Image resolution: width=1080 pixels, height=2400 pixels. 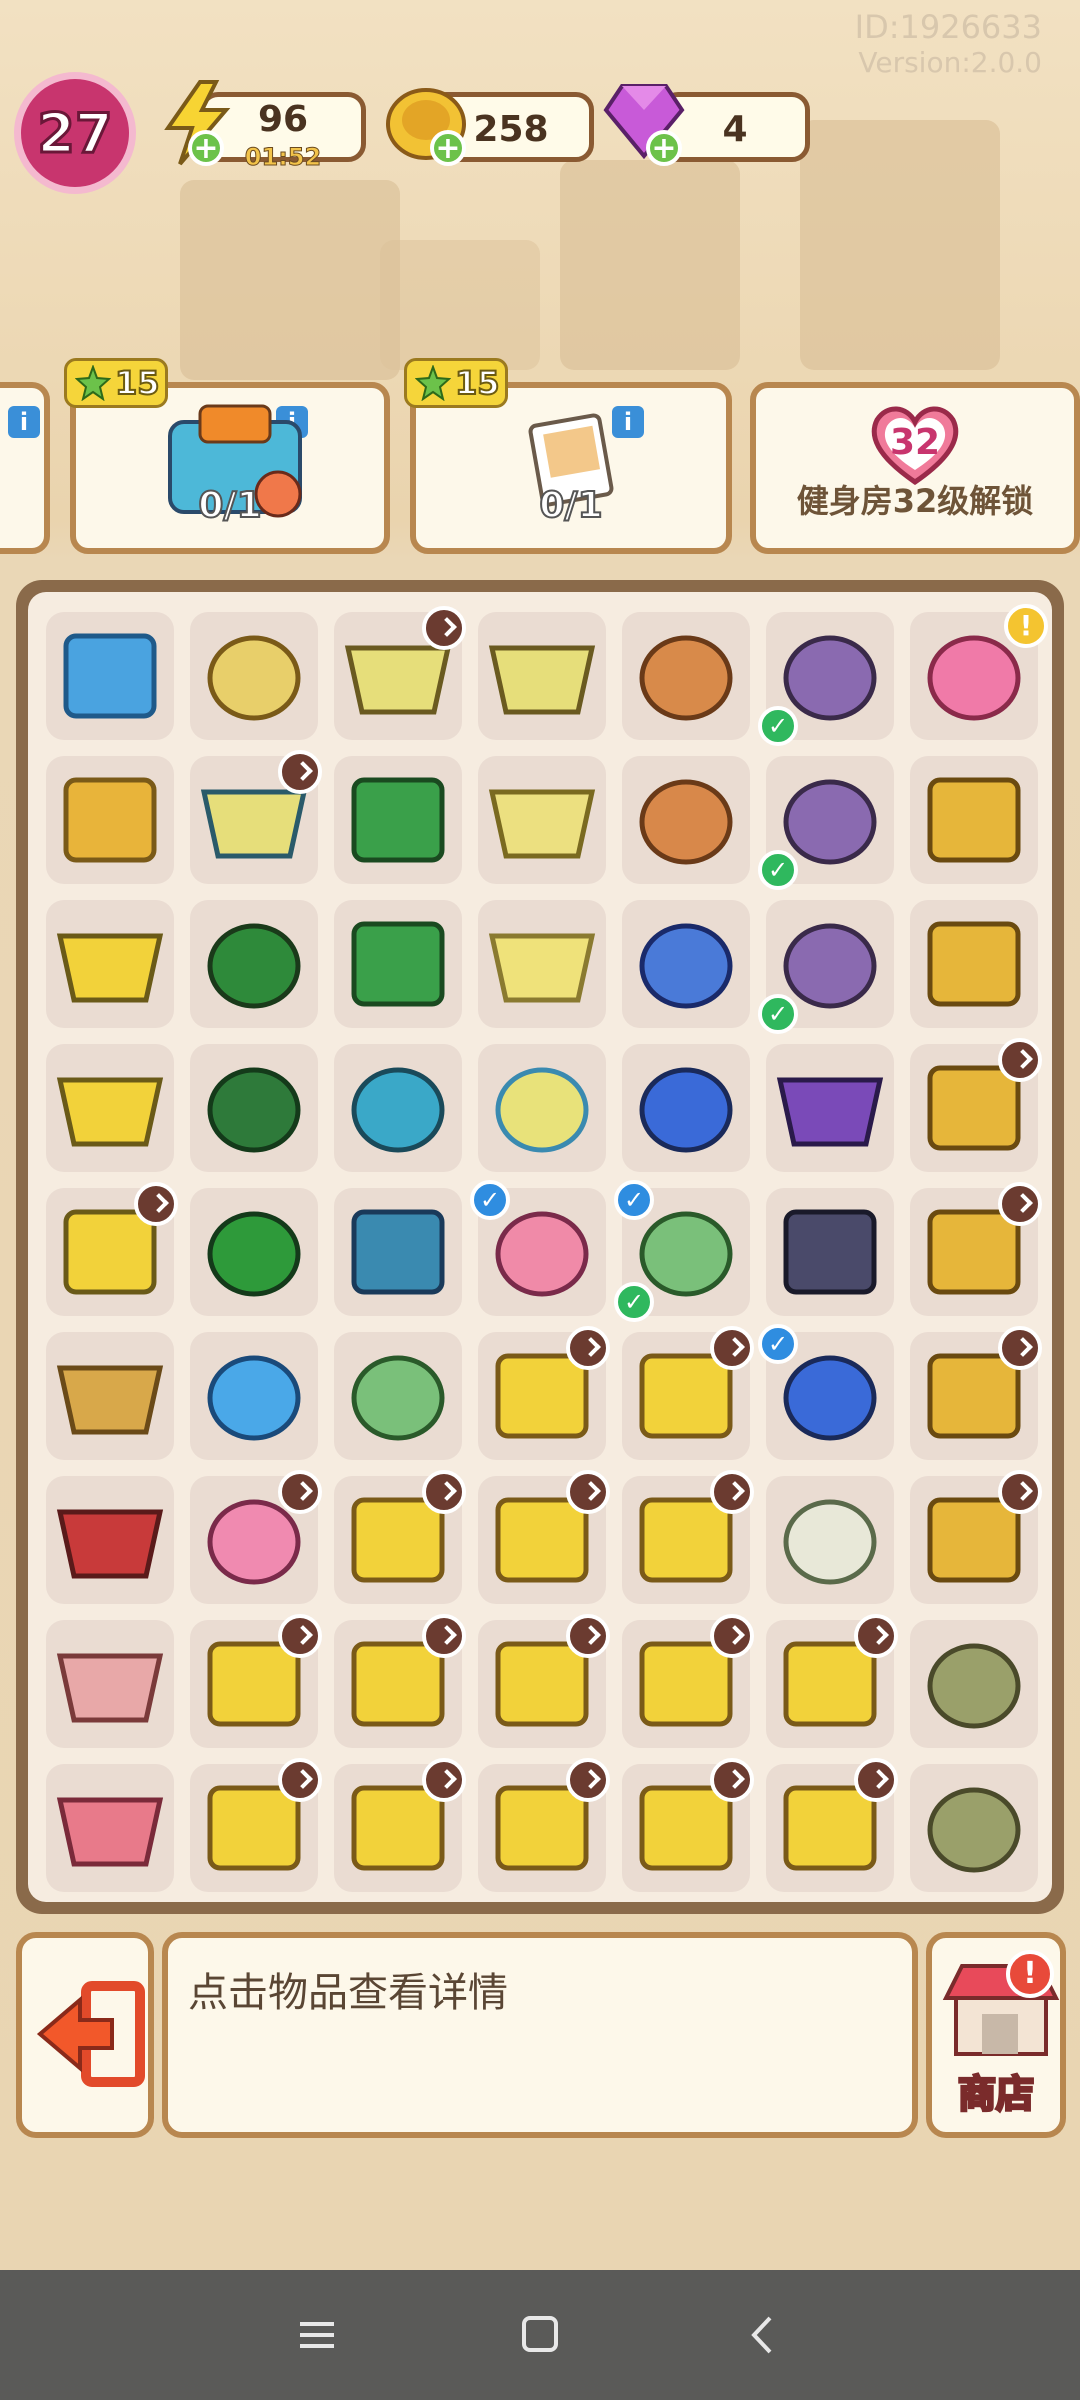 I want to click on shop-alert-badge: !, so click(x=1030, y=1974).